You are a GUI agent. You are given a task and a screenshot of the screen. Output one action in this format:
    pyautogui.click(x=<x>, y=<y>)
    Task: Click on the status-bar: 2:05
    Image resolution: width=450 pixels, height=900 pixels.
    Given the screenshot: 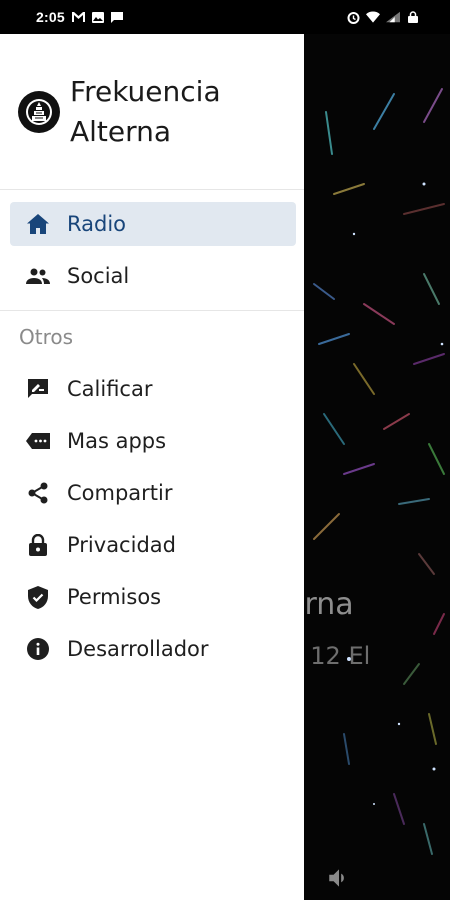 What is the action you would take?
    pyautogui.click(x=225, y=17)
    